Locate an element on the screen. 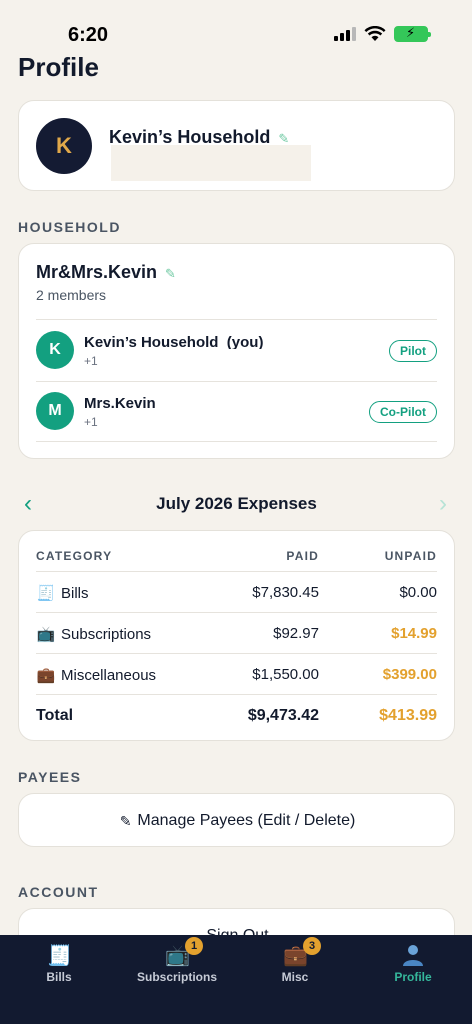 The height and width of the screenshot is (1024, 472). payees-card: ✎ Manage Payees (Edit / Delete) is located at coordinates (236, 820).